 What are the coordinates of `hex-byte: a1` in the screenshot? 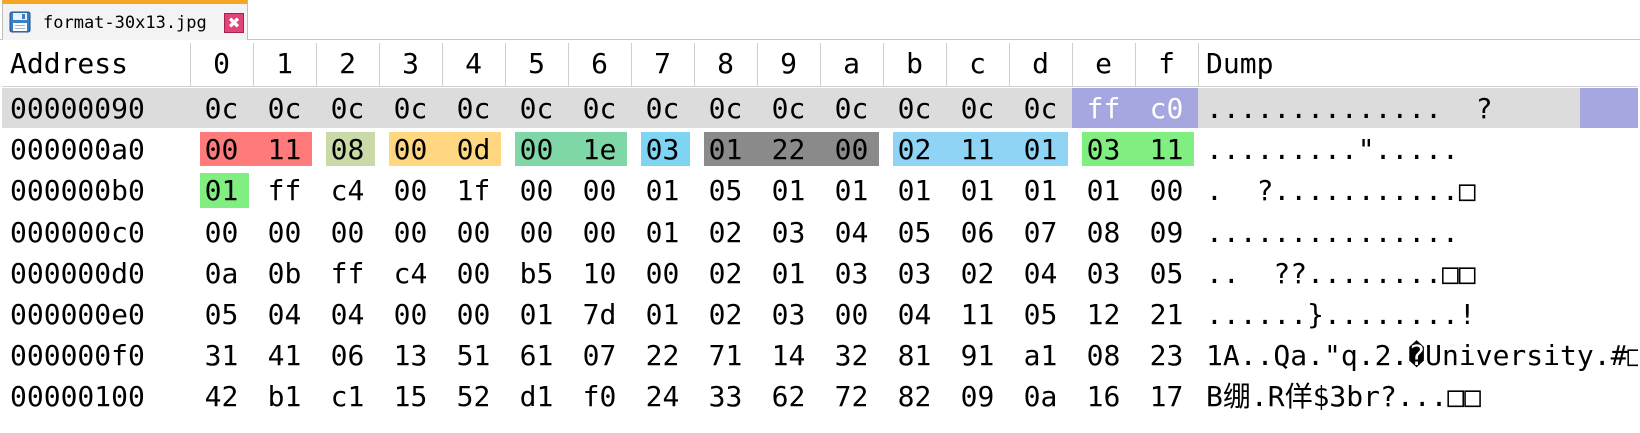 It's located at (1040, 356).